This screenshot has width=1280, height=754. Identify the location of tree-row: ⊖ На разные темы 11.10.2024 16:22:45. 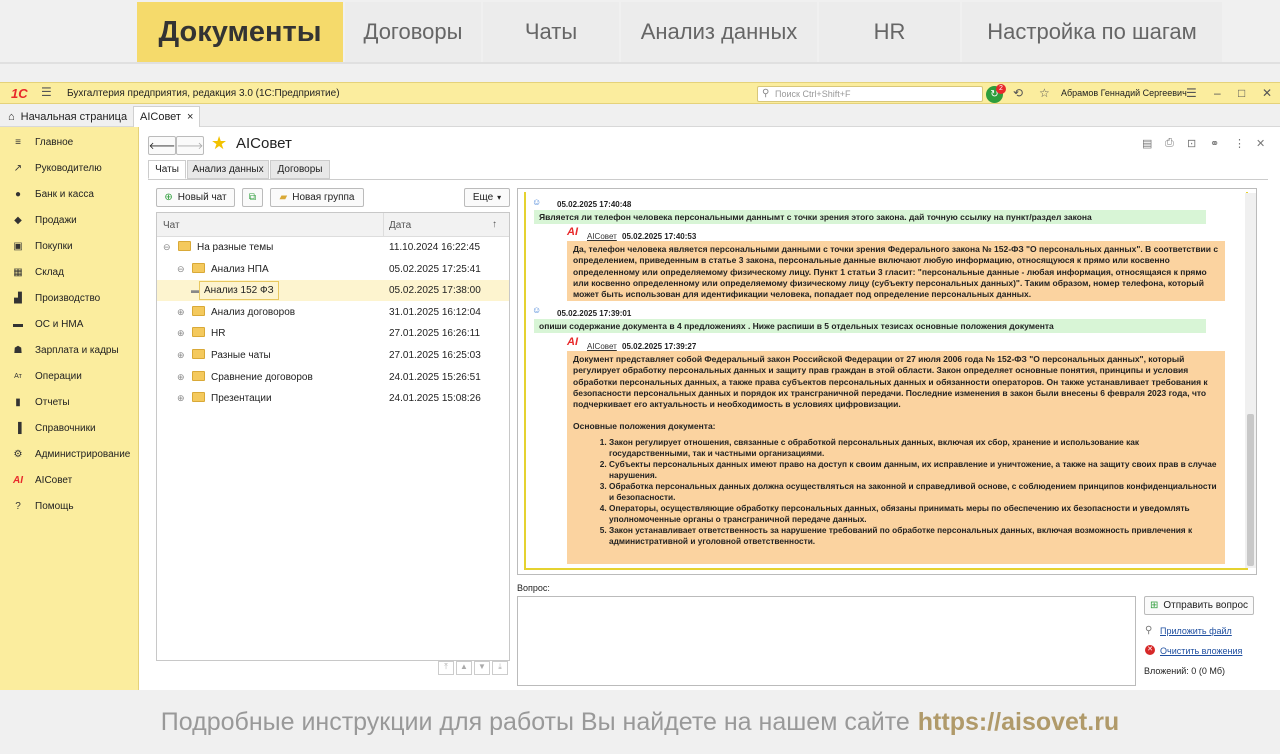
(333, 247).